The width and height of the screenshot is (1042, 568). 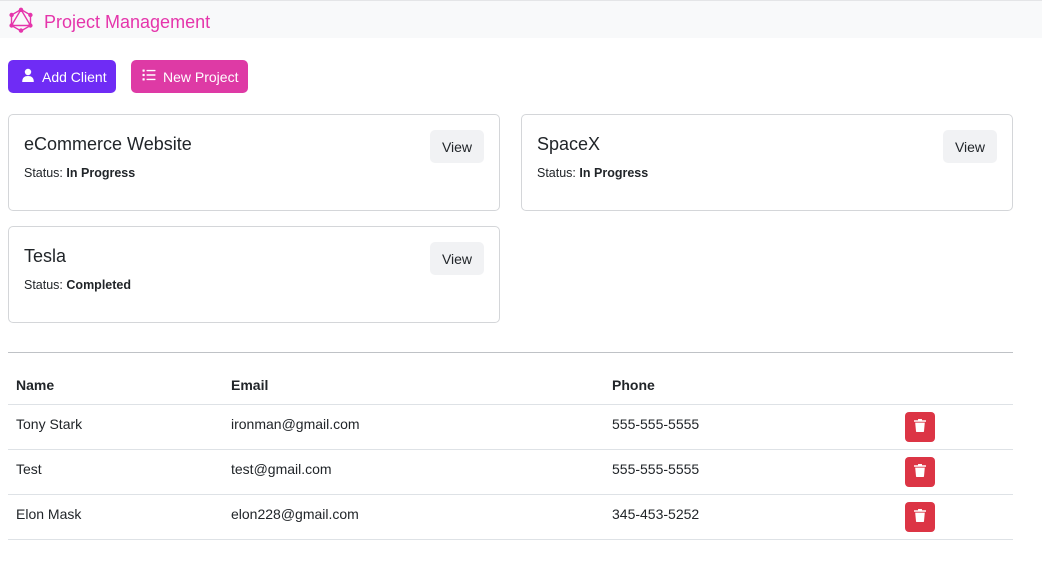 I want to click on column-header-actions, so click(x=956, y=379).